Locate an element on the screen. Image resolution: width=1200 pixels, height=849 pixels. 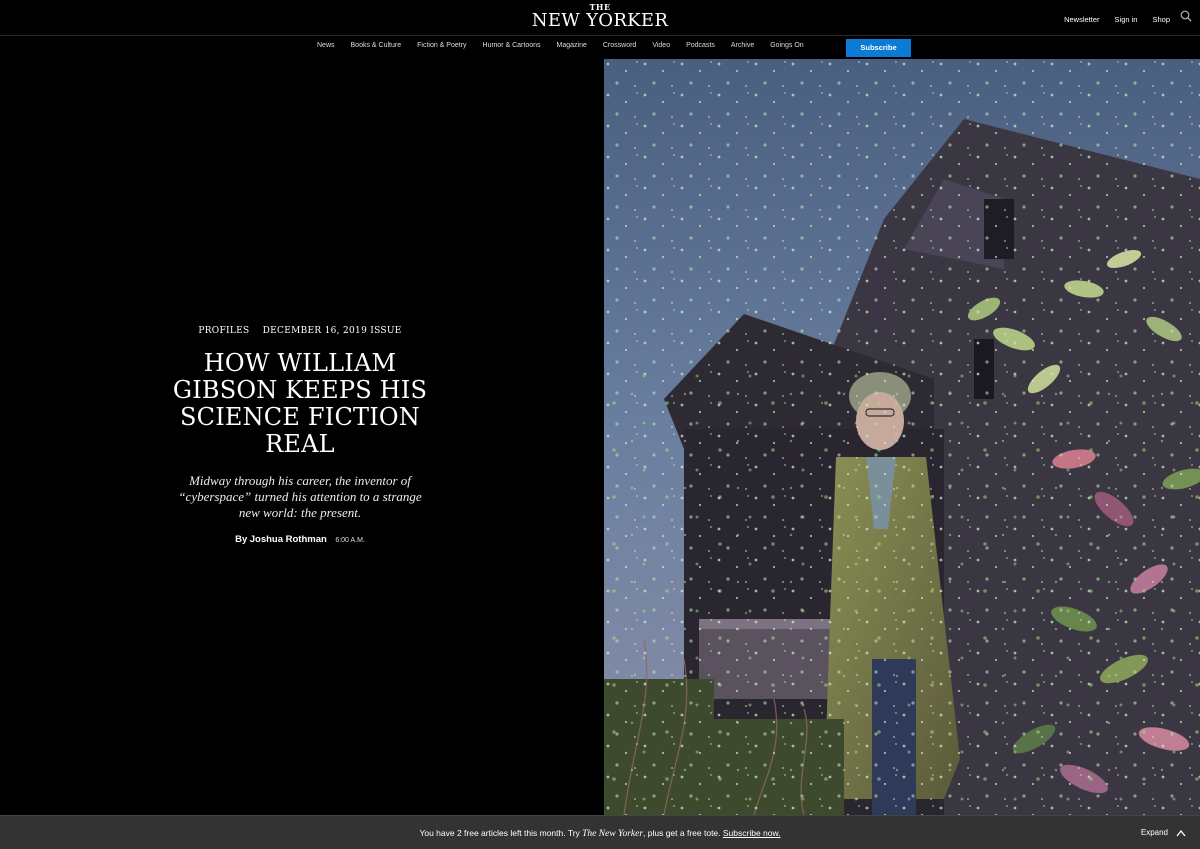
expand-label: Expand is located at coordinates (1154, 832).